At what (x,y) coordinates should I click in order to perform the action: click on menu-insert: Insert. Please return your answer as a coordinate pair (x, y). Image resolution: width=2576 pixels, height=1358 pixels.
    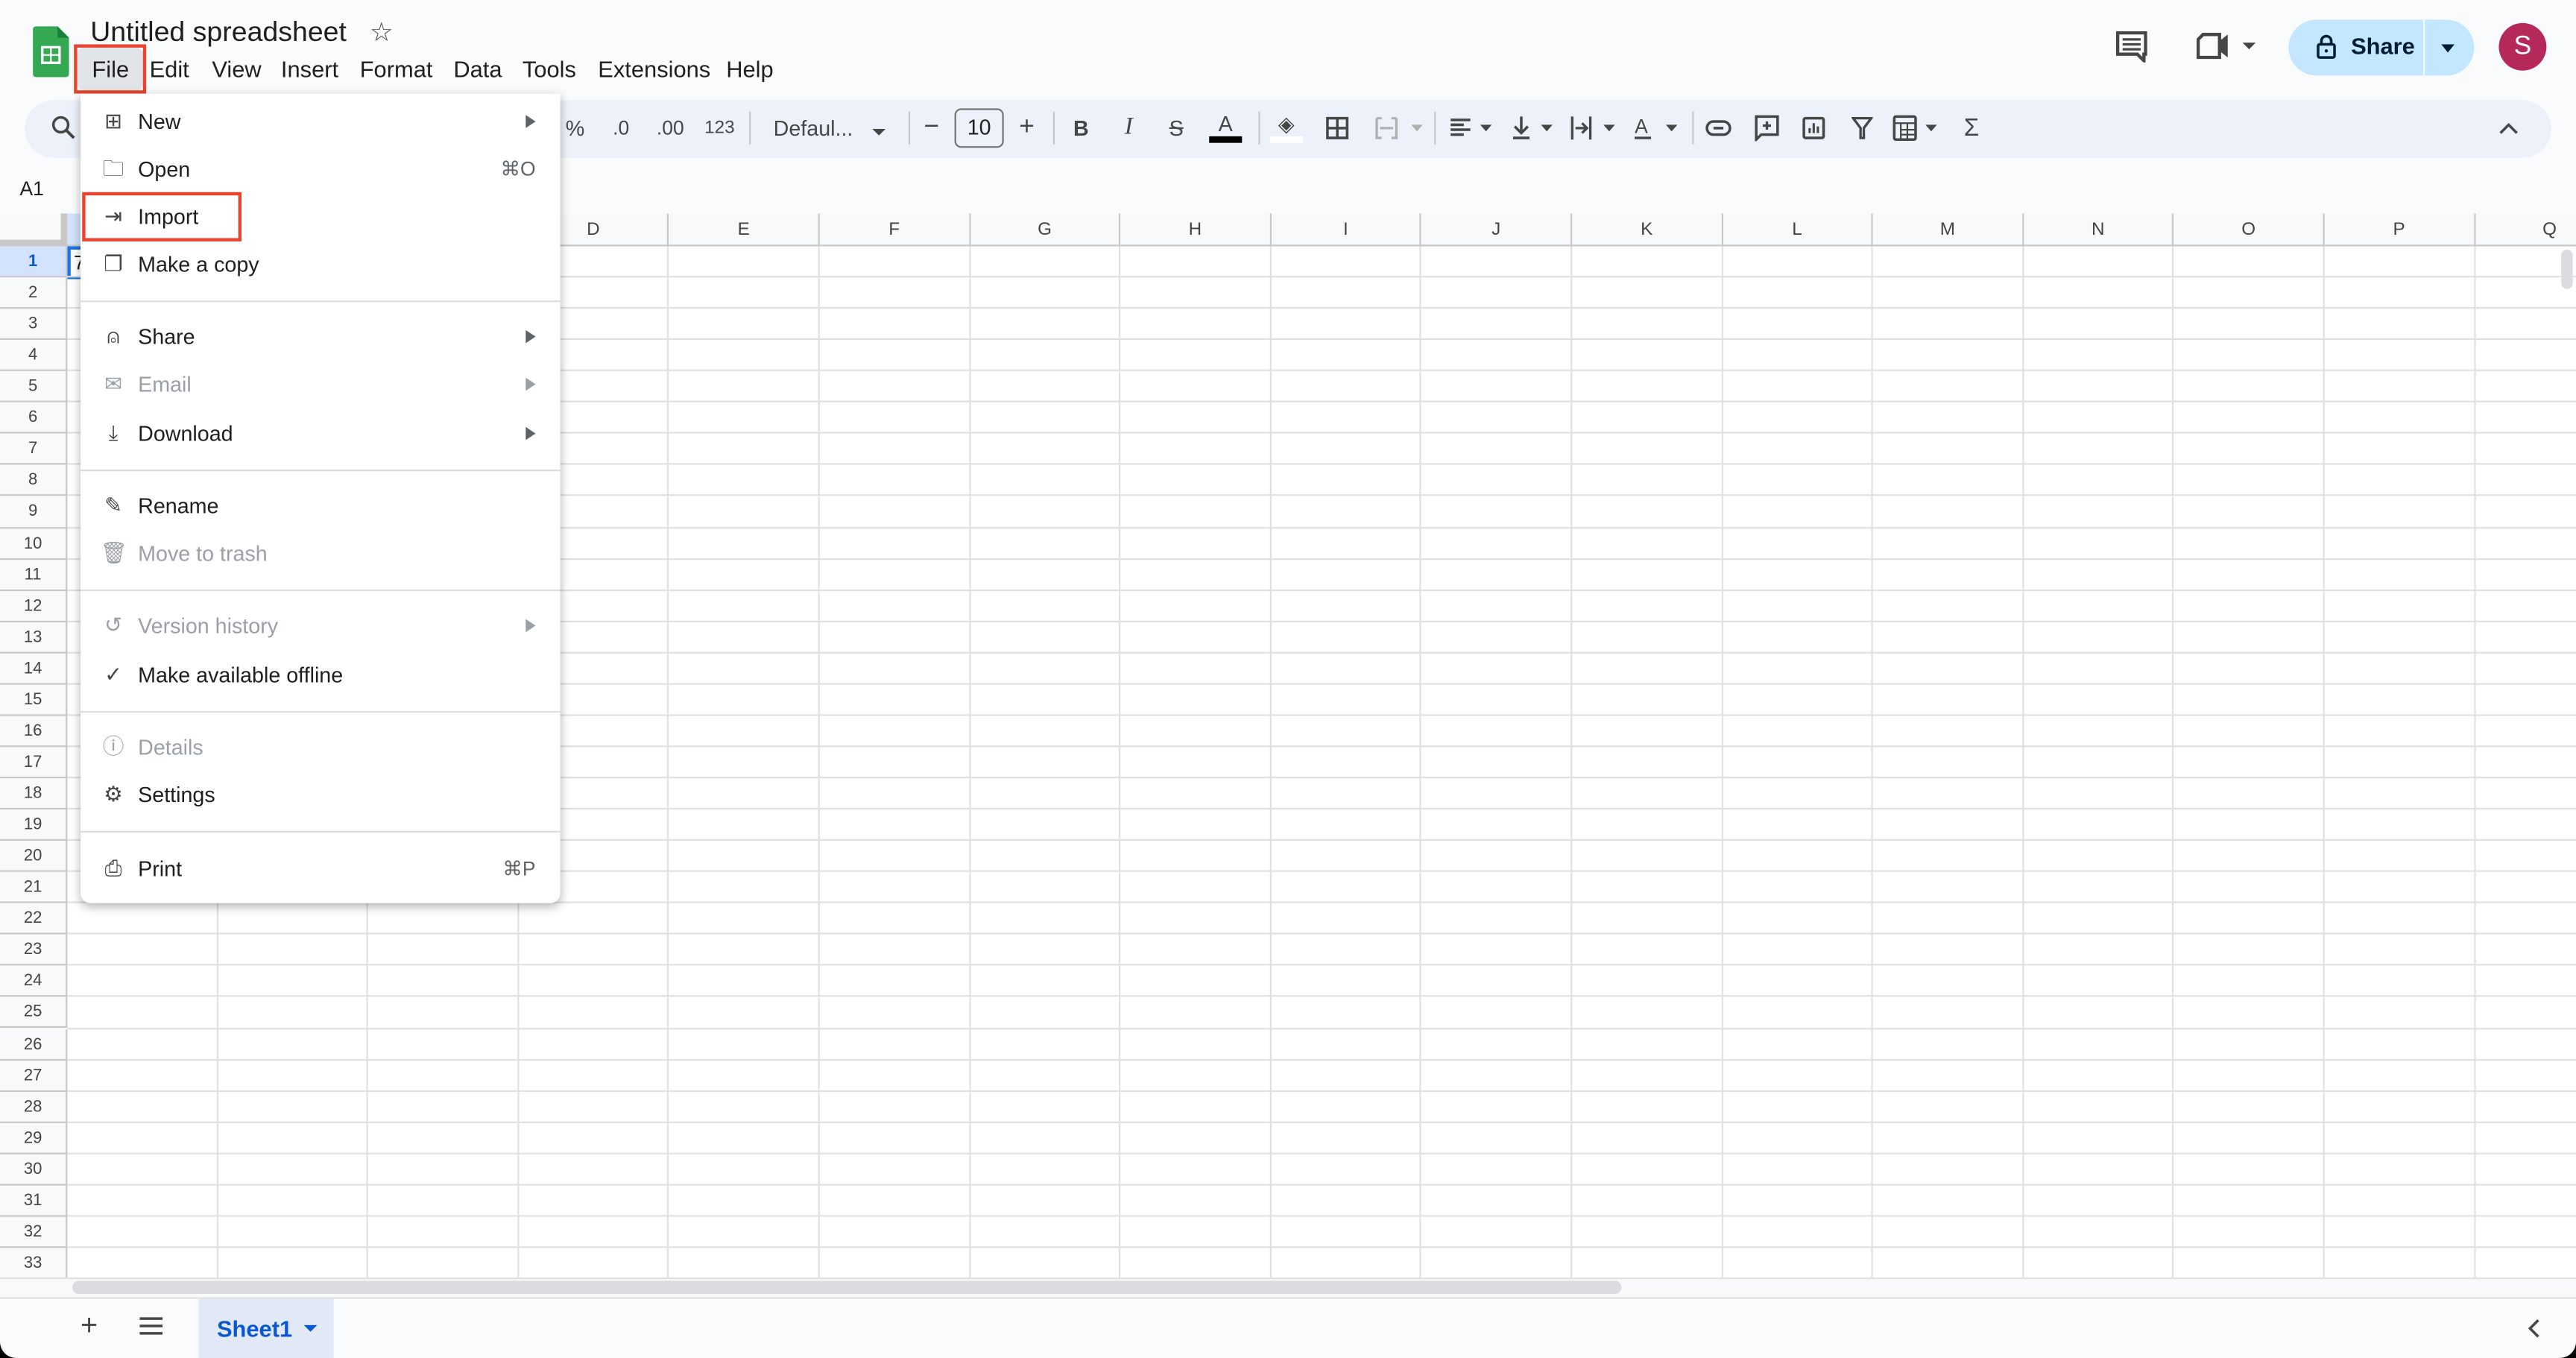
    Looking at the image, I should click on (309, 69).